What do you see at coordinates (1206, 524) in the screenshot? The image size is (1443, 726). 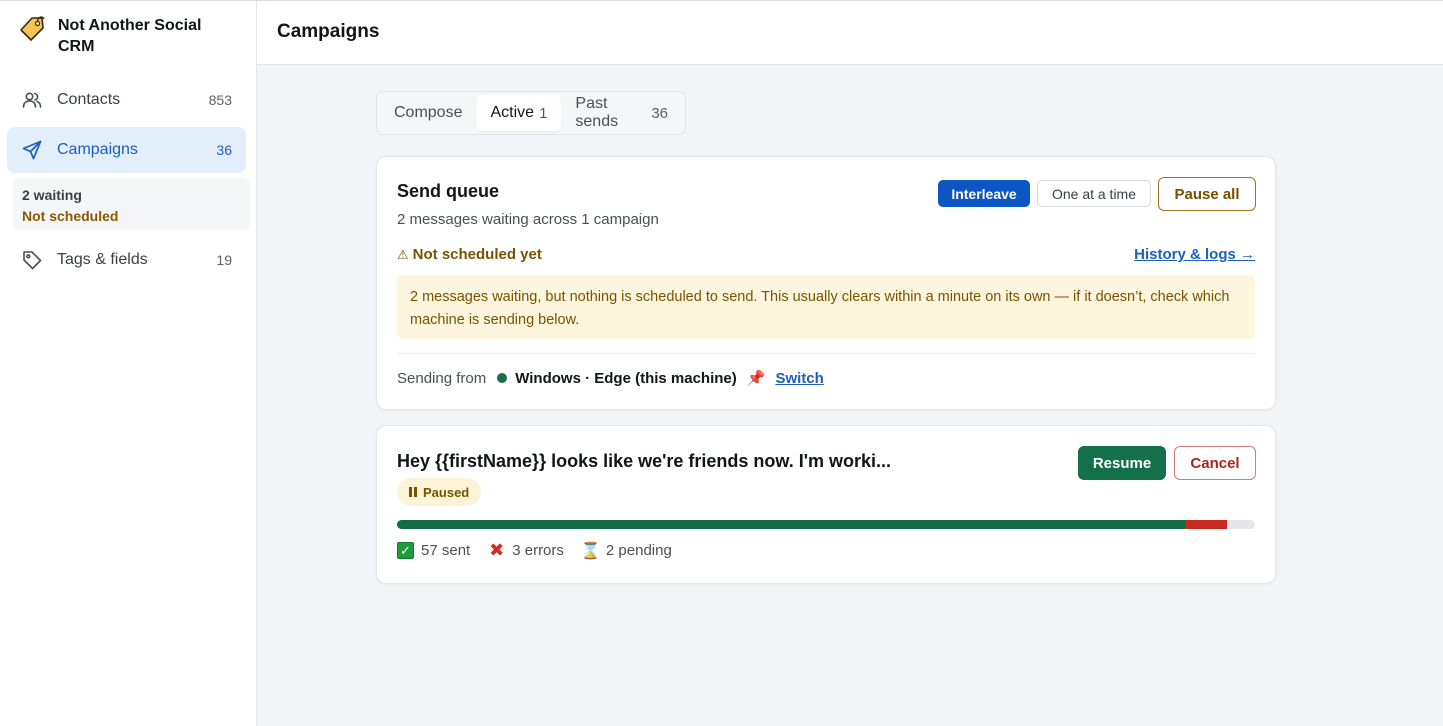 I see `progress-error-segment` at bounding box center [1206, 524].